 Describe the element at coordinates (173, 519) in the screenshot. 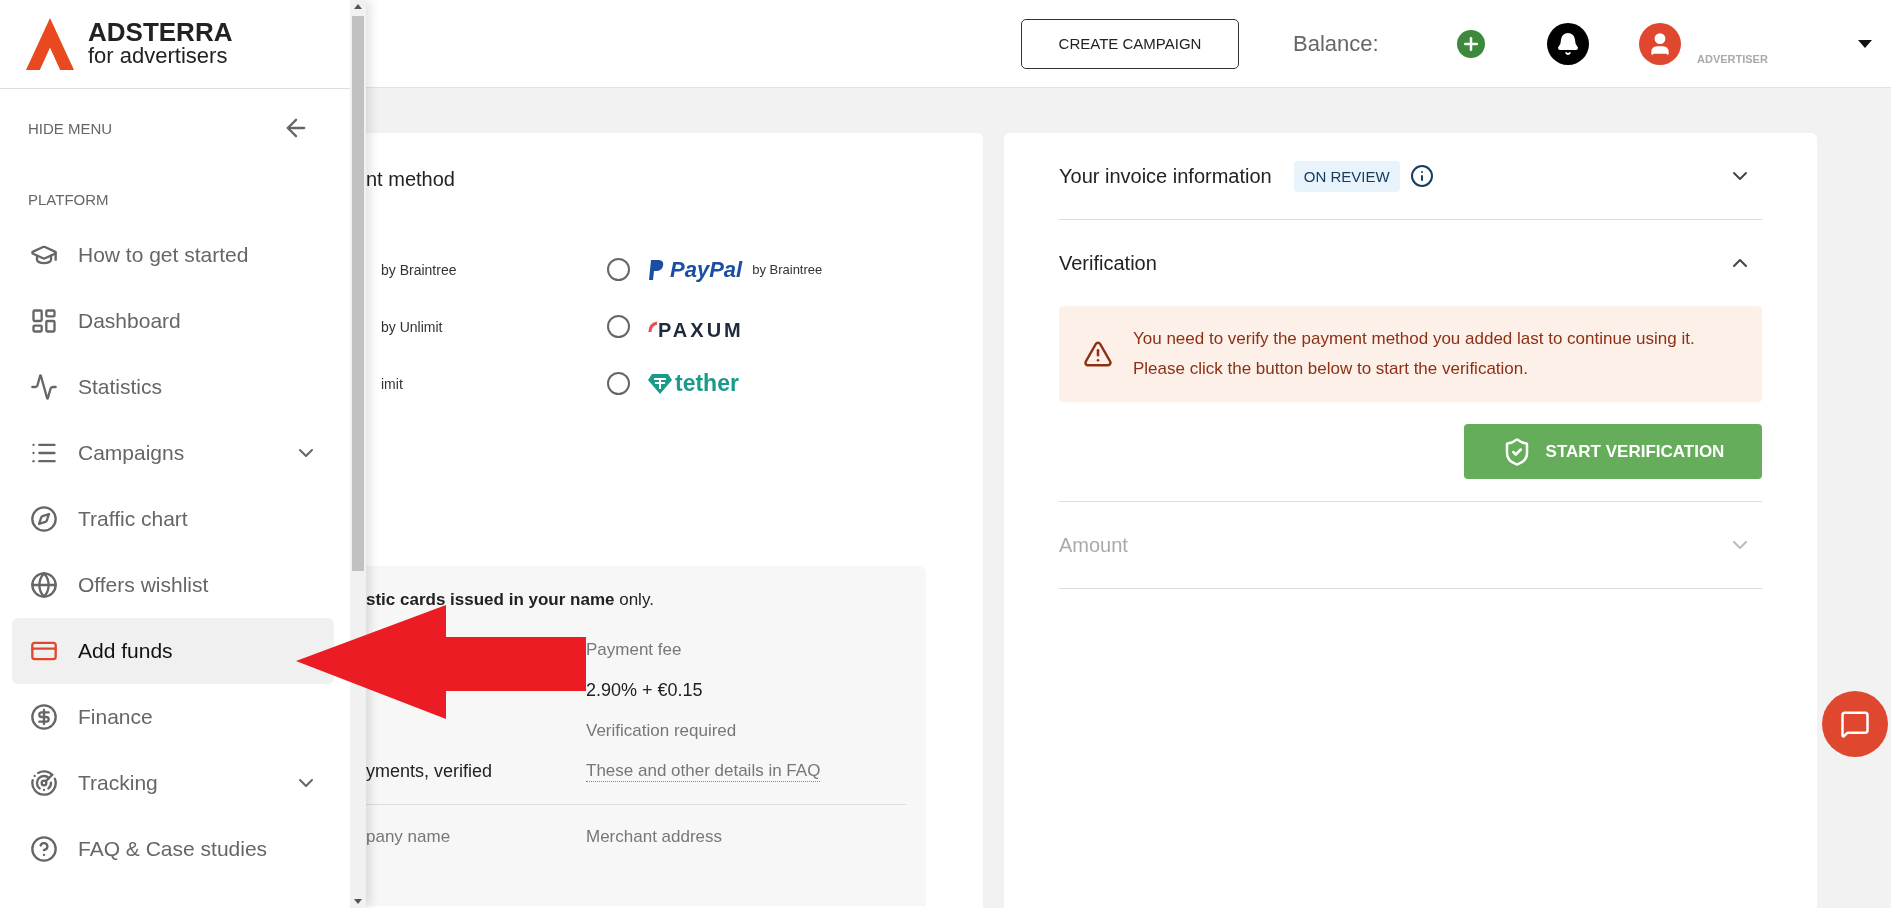

I see `menu-item: Traffic chart` at that location.